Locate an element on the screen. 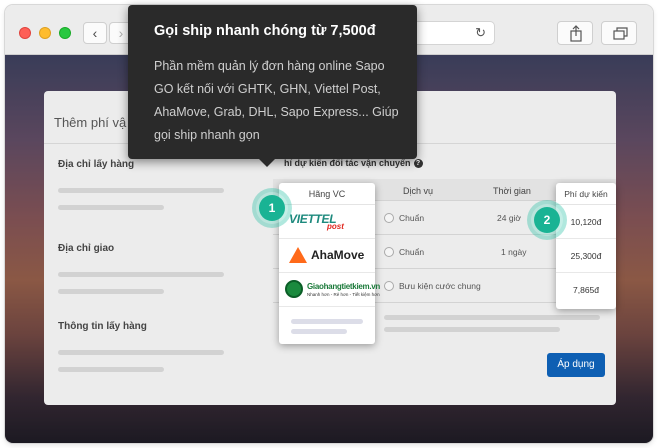  tooltip-arrow is located at coordinates (267, 162).